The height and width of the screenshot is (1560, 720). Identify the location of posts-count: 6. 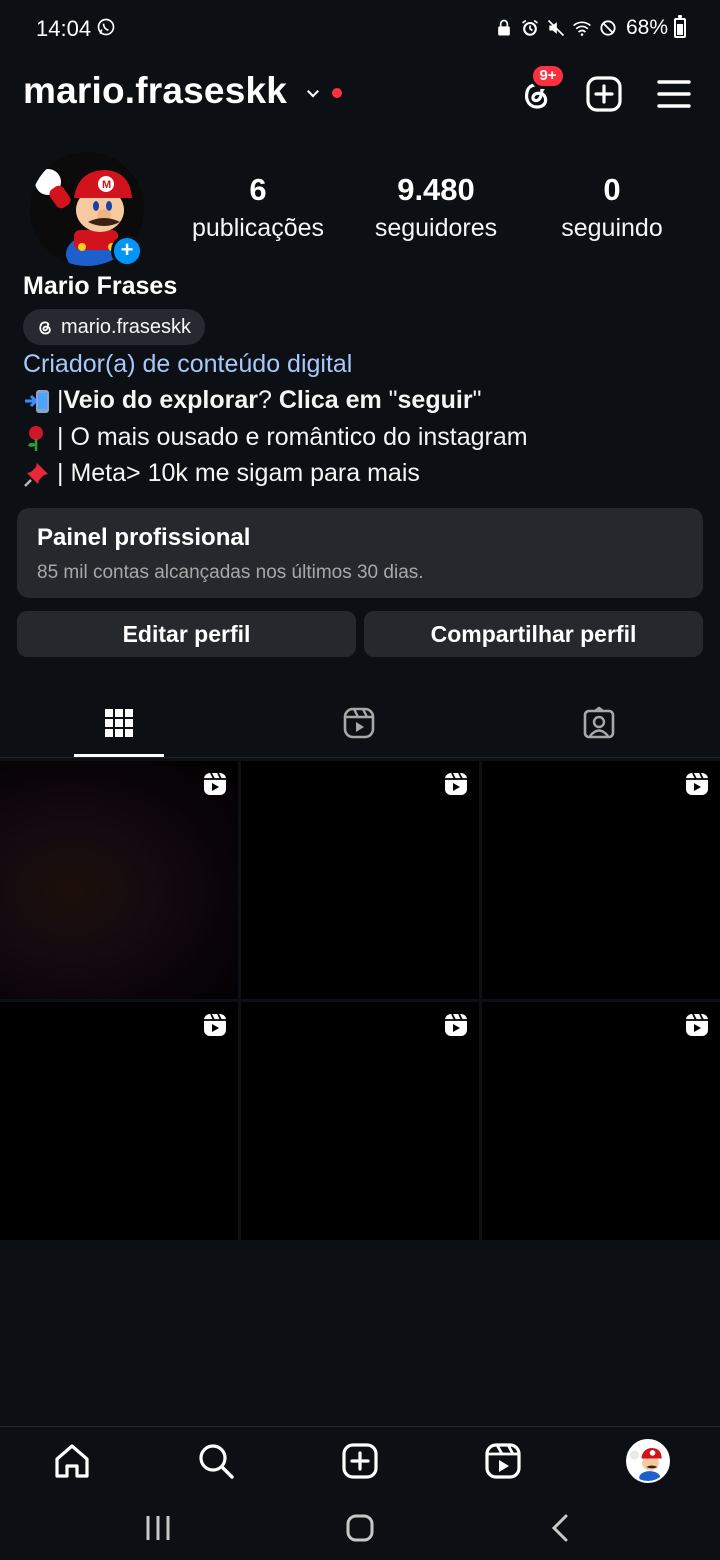
(258, 189).